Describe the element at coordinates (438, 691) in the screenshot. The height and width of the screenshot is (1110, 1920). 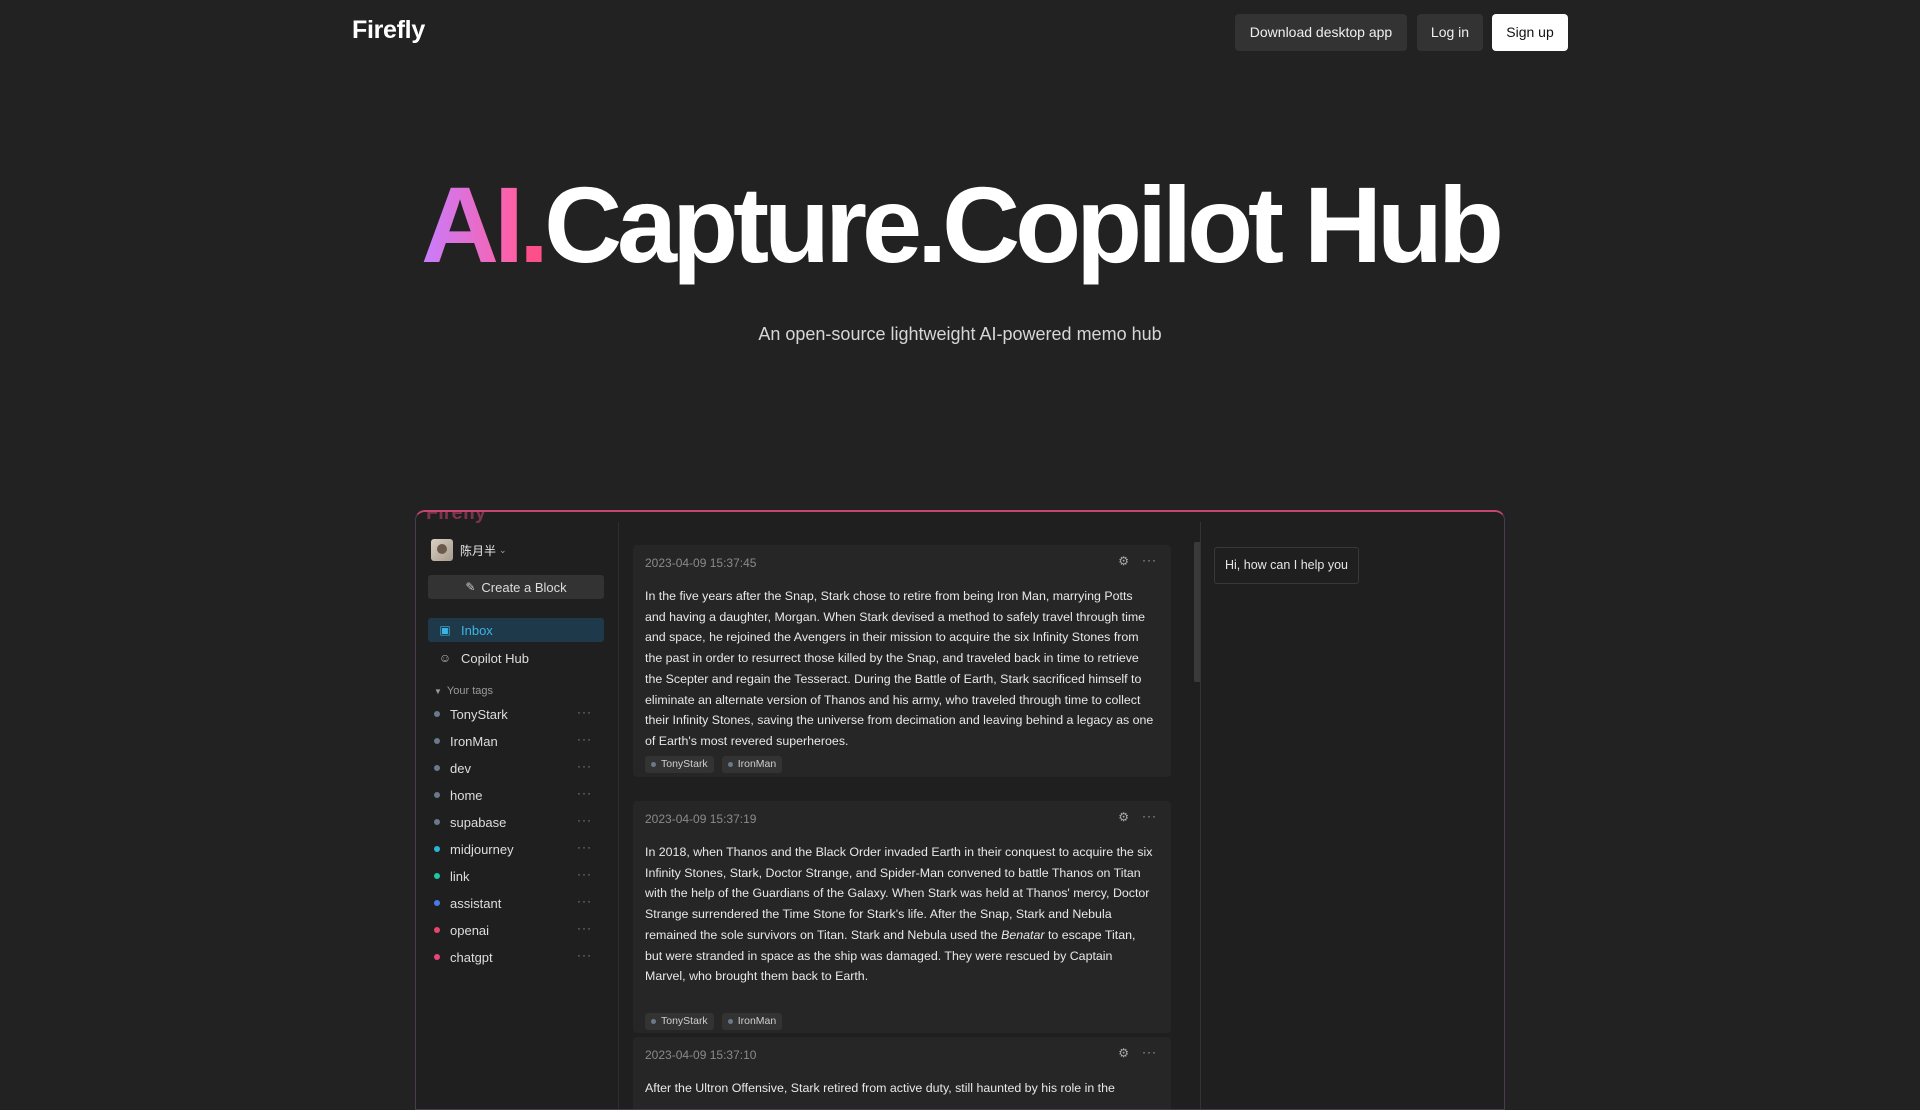
I see `chevron-down-icon: ▼` at that location.